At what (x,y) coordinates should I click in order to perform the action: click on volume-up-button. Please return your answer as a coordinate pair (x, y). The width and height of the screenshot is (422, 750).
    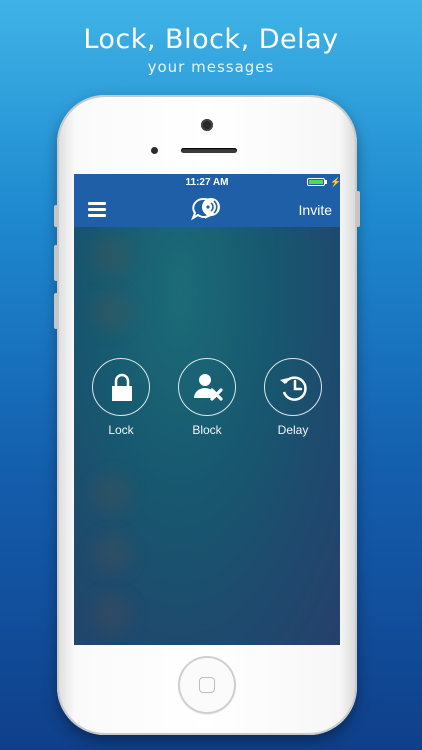
    Looking at the image, I should click on (56, 263).